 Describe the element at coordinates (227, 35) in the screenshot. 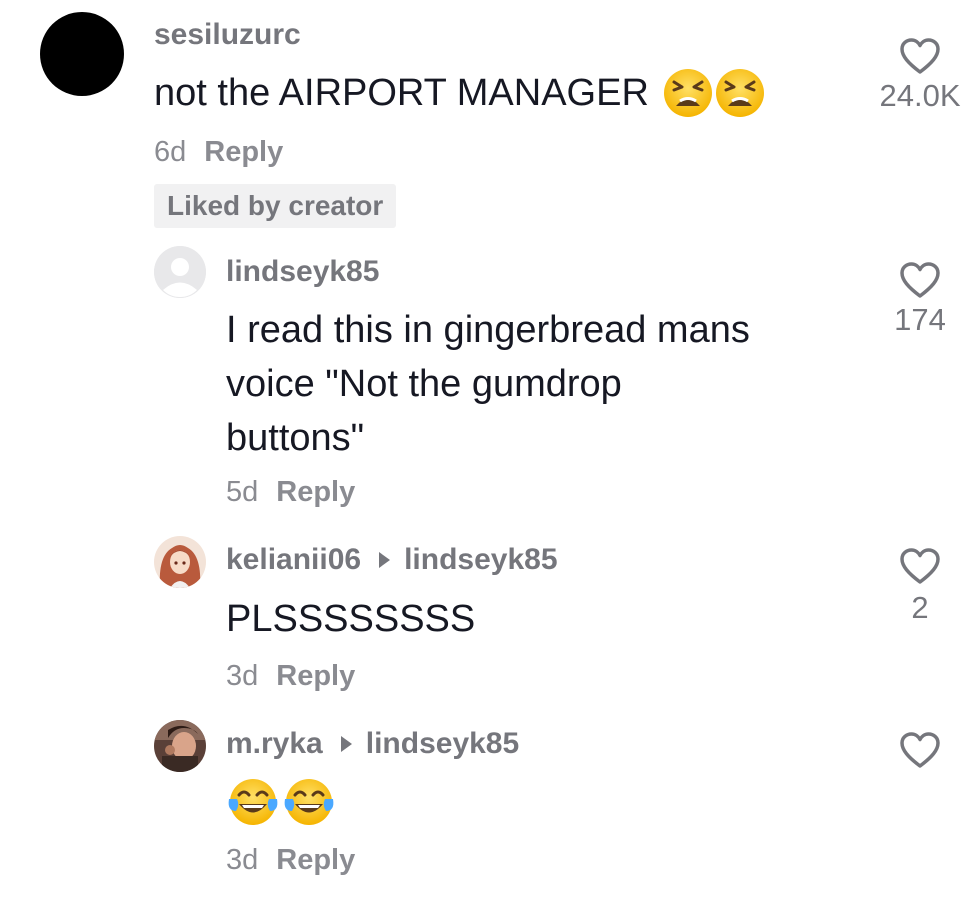

I see `comment-username: sesiluzurc` at that location.